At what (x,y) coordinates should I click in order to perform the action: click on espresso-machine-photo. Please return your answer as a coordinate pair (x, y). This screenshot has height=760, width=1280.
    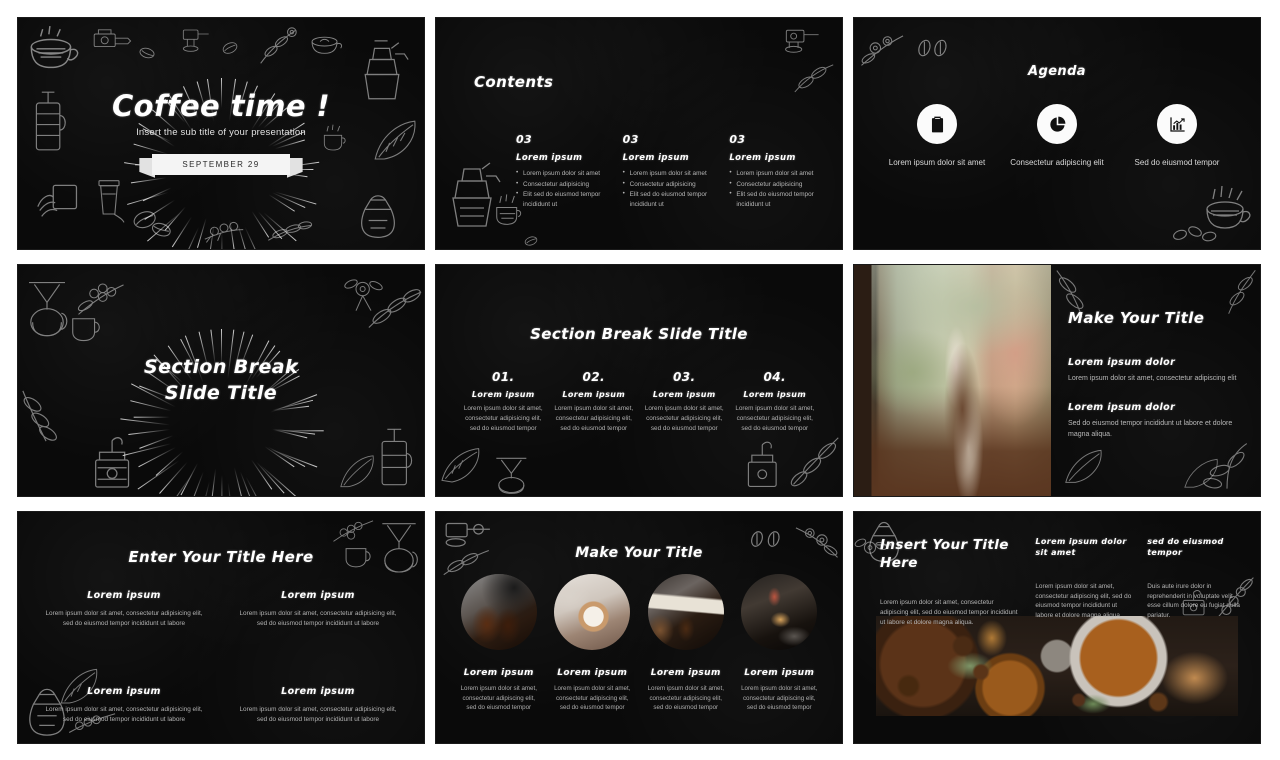
    Looking at the image, I should click on (498, 612).